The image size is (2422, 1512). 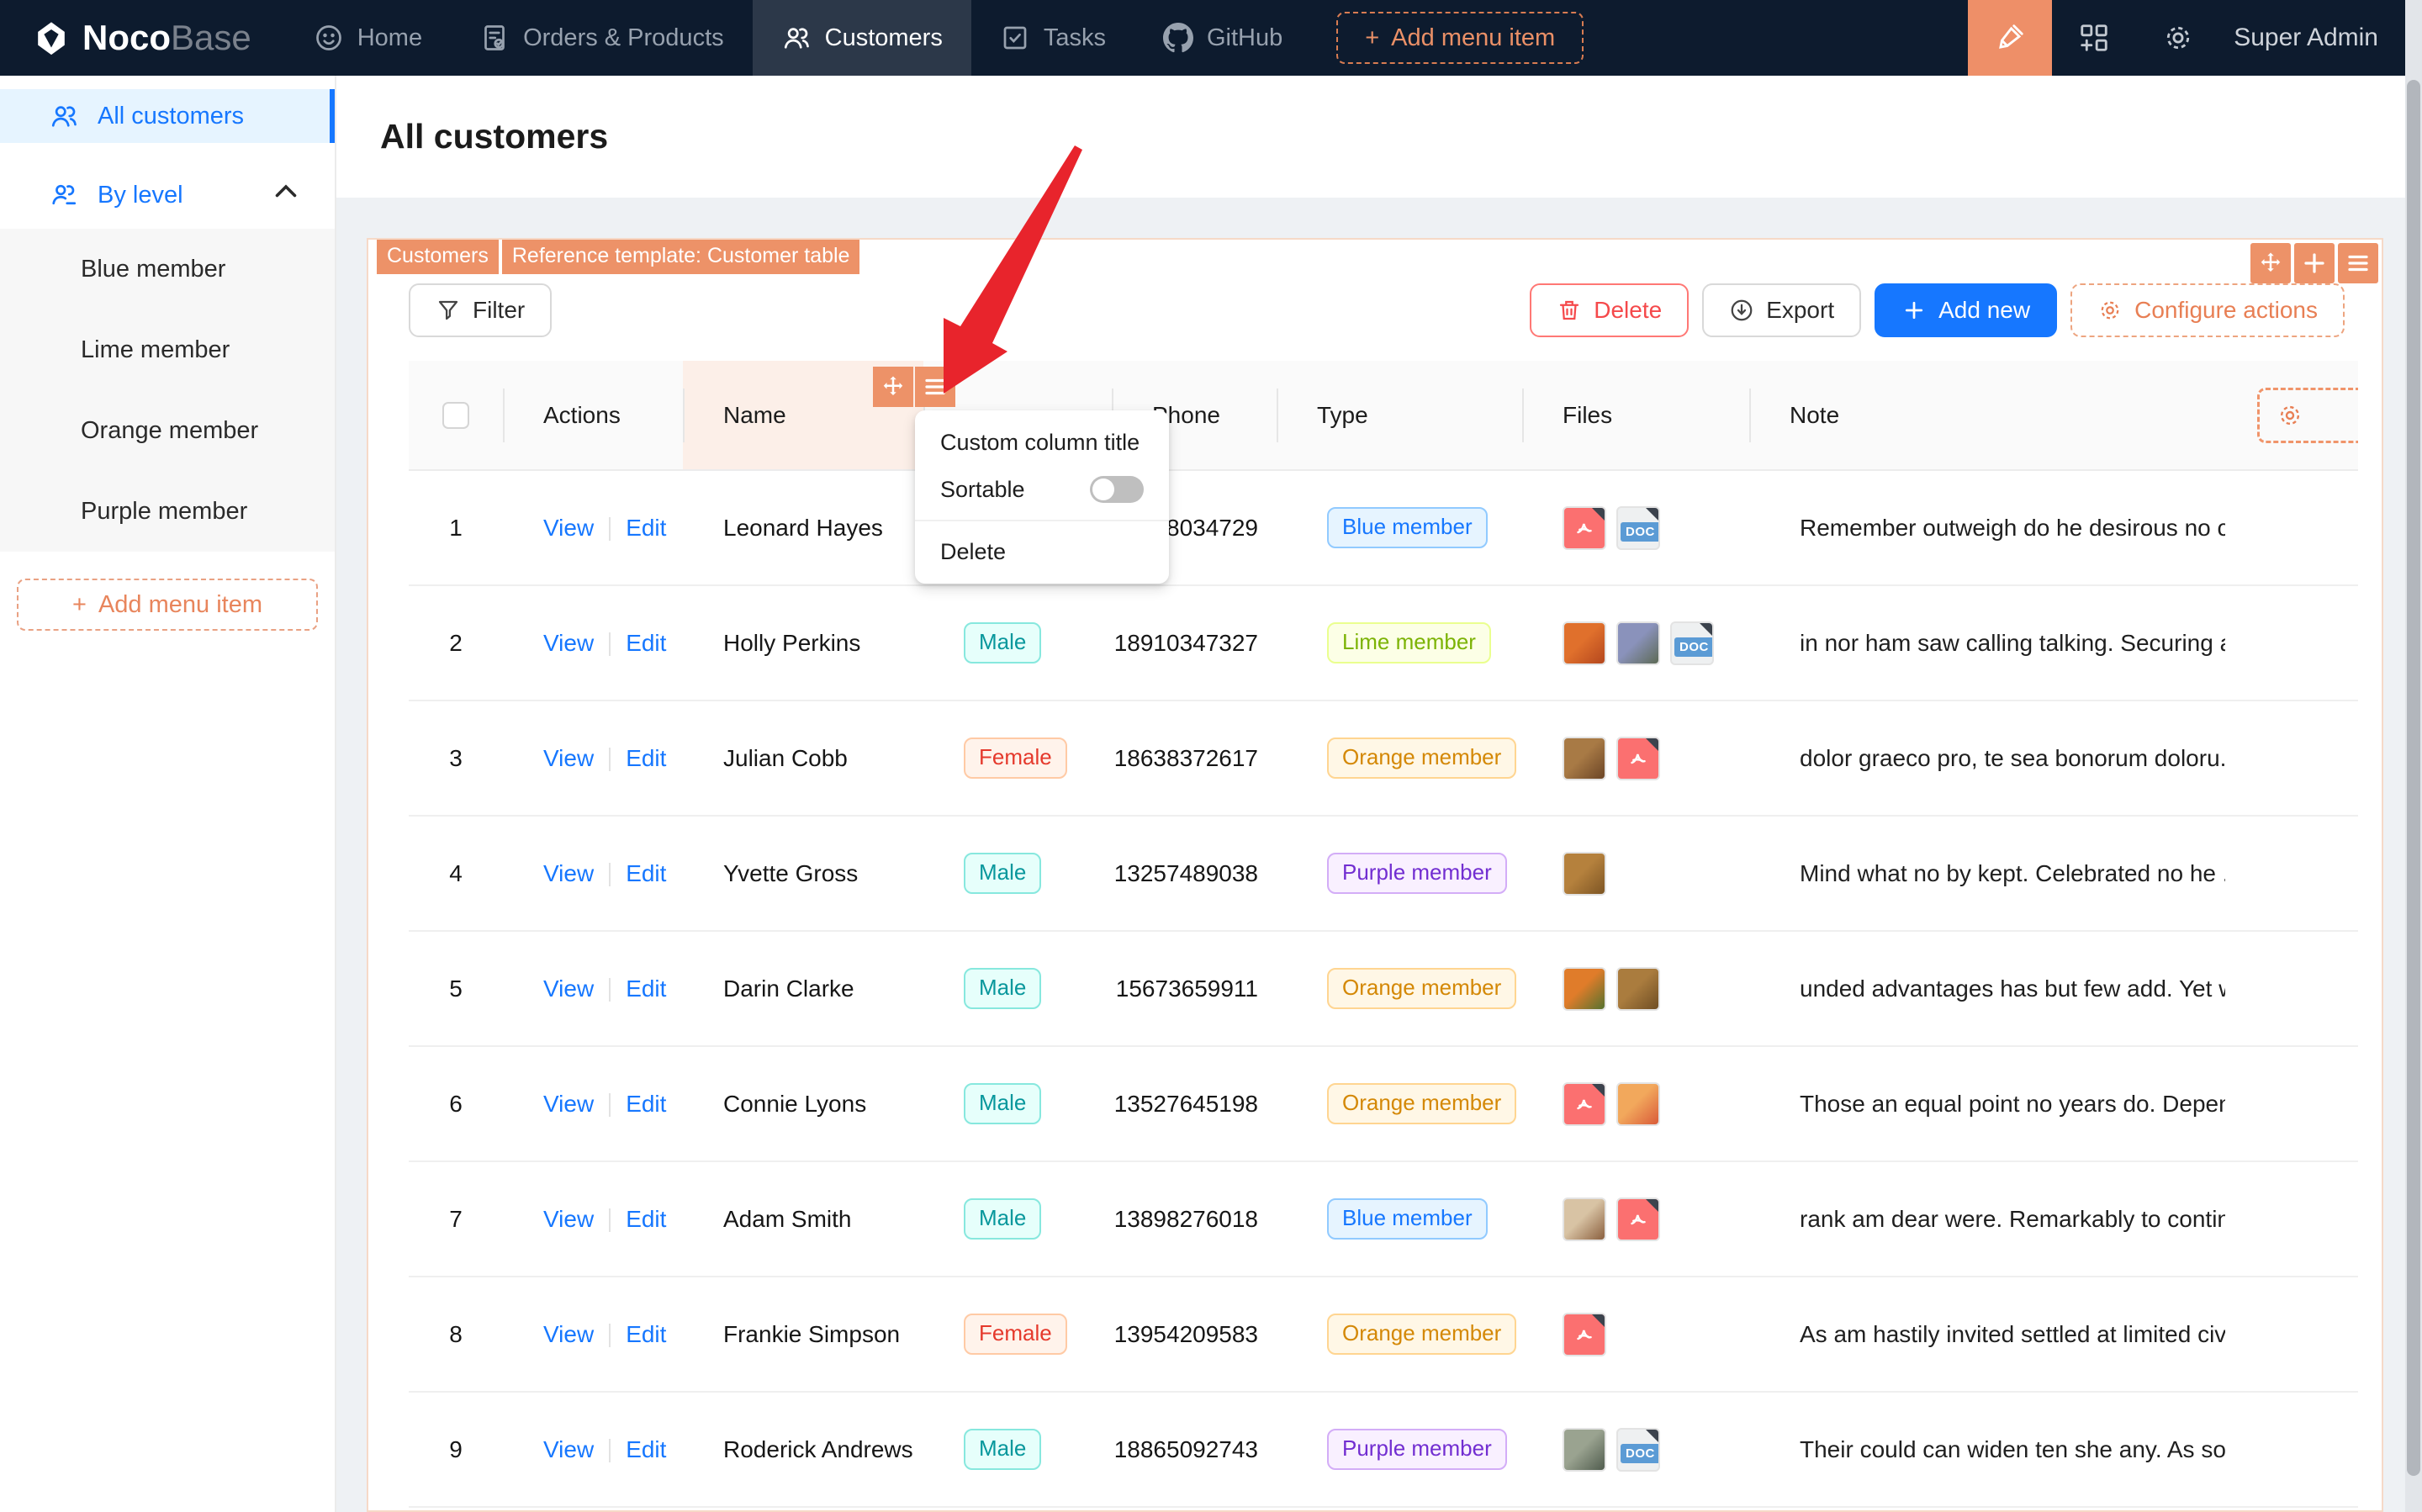 I want to click on sidebar-item-by-level: By level, so click(x=167, y=195).